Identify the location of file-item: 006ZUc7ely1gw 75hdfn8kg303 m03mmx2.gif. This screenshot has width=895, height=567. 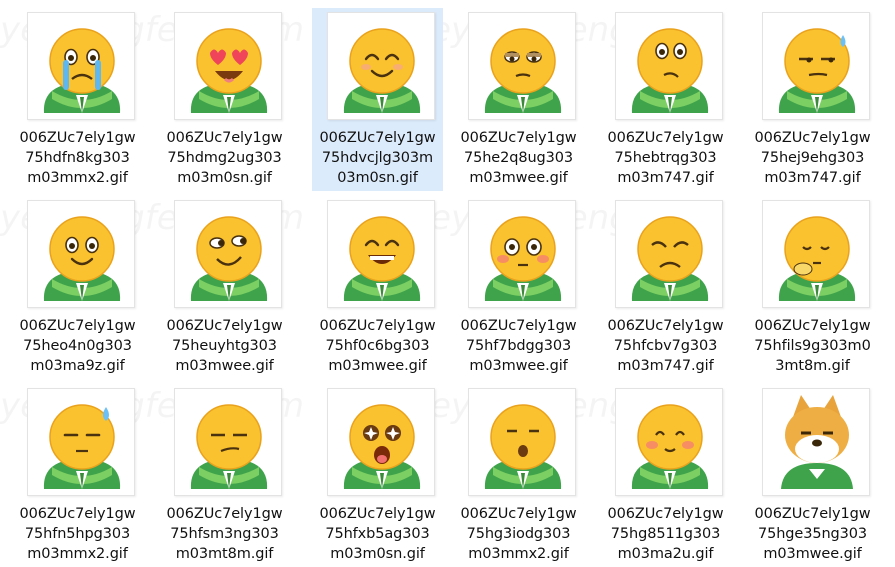
(77, 99).